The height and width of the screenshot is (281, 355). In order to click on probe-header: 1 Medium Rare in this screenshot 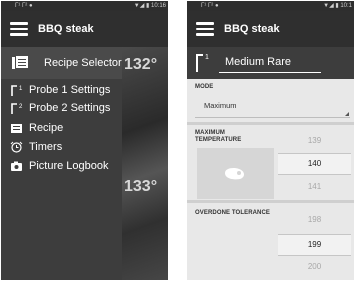, I will do `click(270, 63)`.